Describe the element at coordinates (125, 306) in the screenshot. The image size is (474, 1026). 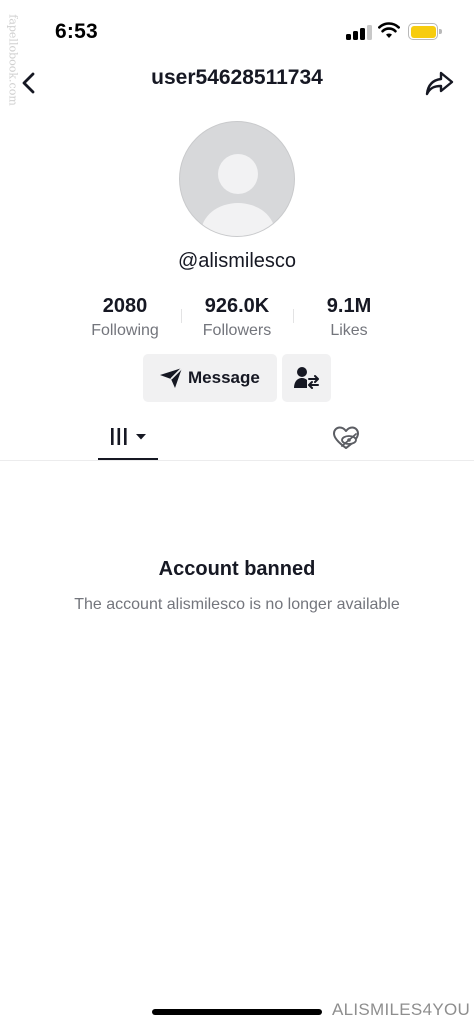
I see `stat-following-value: 2080` at that location.